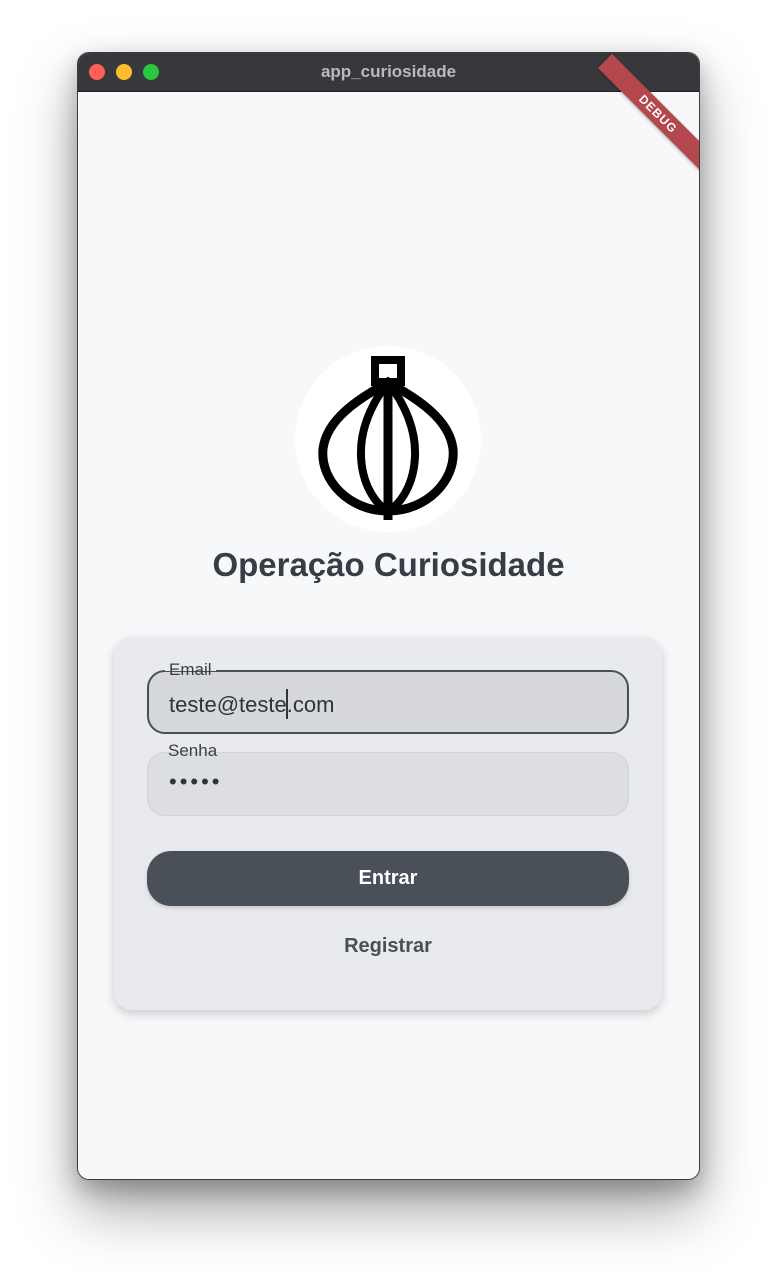 The height and width of the screenshot is (1280, 775). What do you see at coordinates (388, 564) in the screenshot?
I see `page-title: Operação Curiosidade` at bounding box center [388, 564].